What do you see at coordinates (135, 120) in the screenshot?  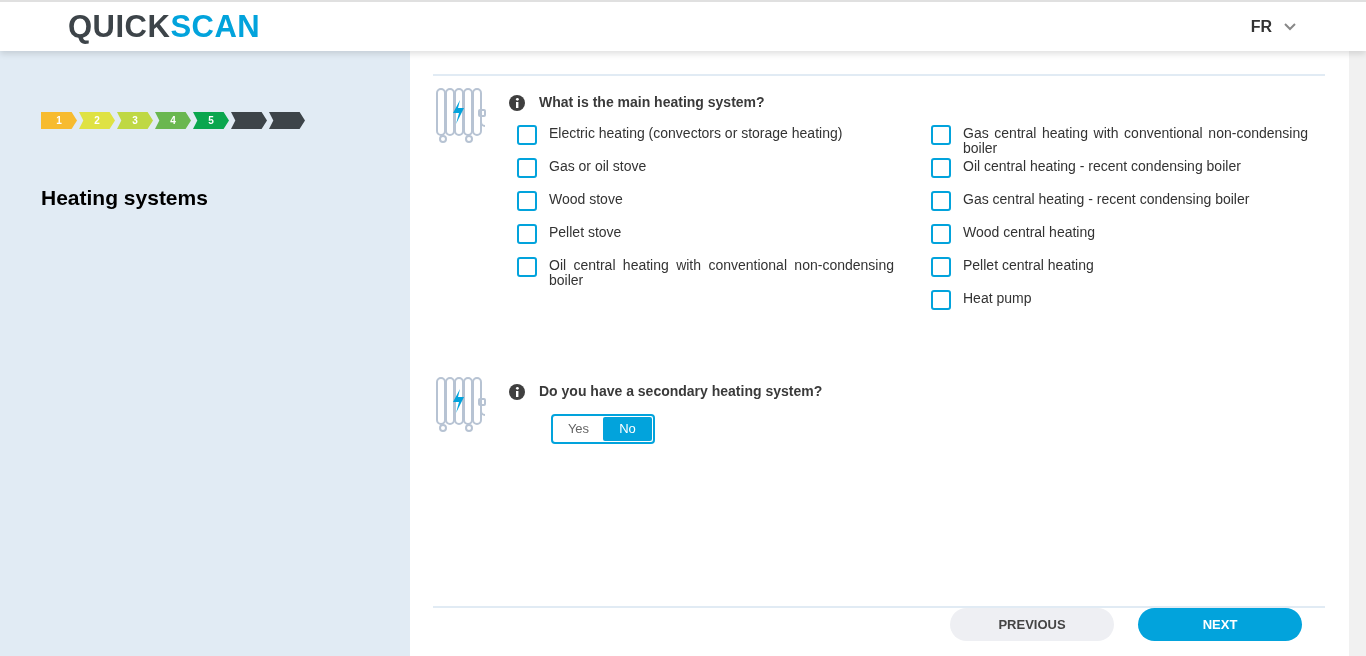 I see `progress-step: 3` at bounding box center [135, 120].